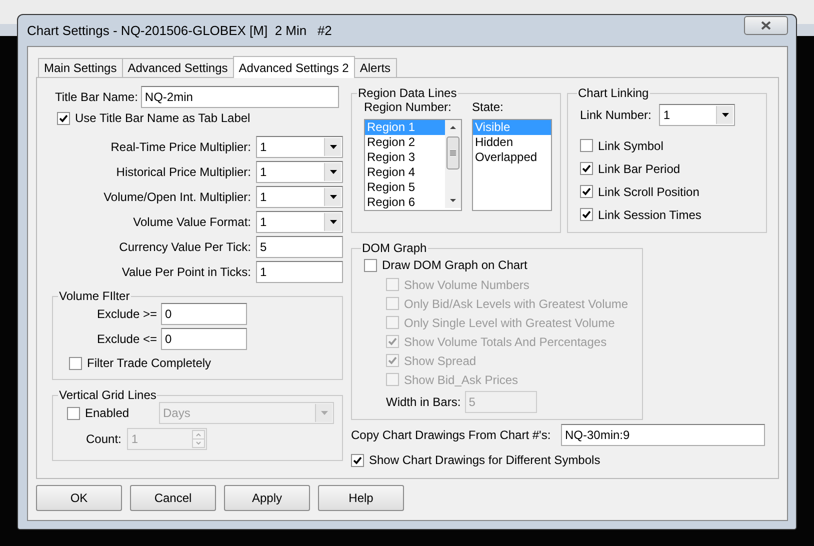 The image size is (814, 546). What do you see at coordinates (107, 413) in the screenshot?
I see `checkbox-label: Enabled` at bounding box center [107, 413].